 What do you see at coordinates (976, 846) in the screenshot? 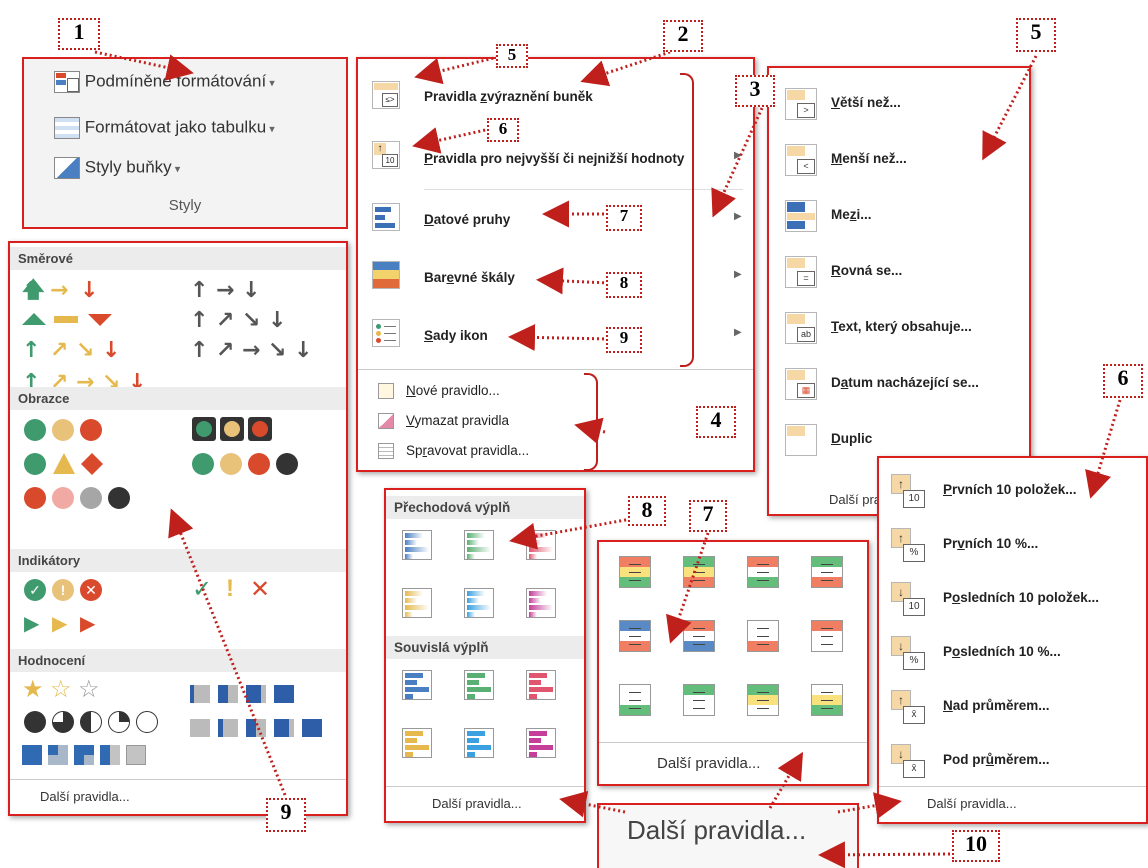
I see `callout-10: 10` at bounding box center [976, 846].